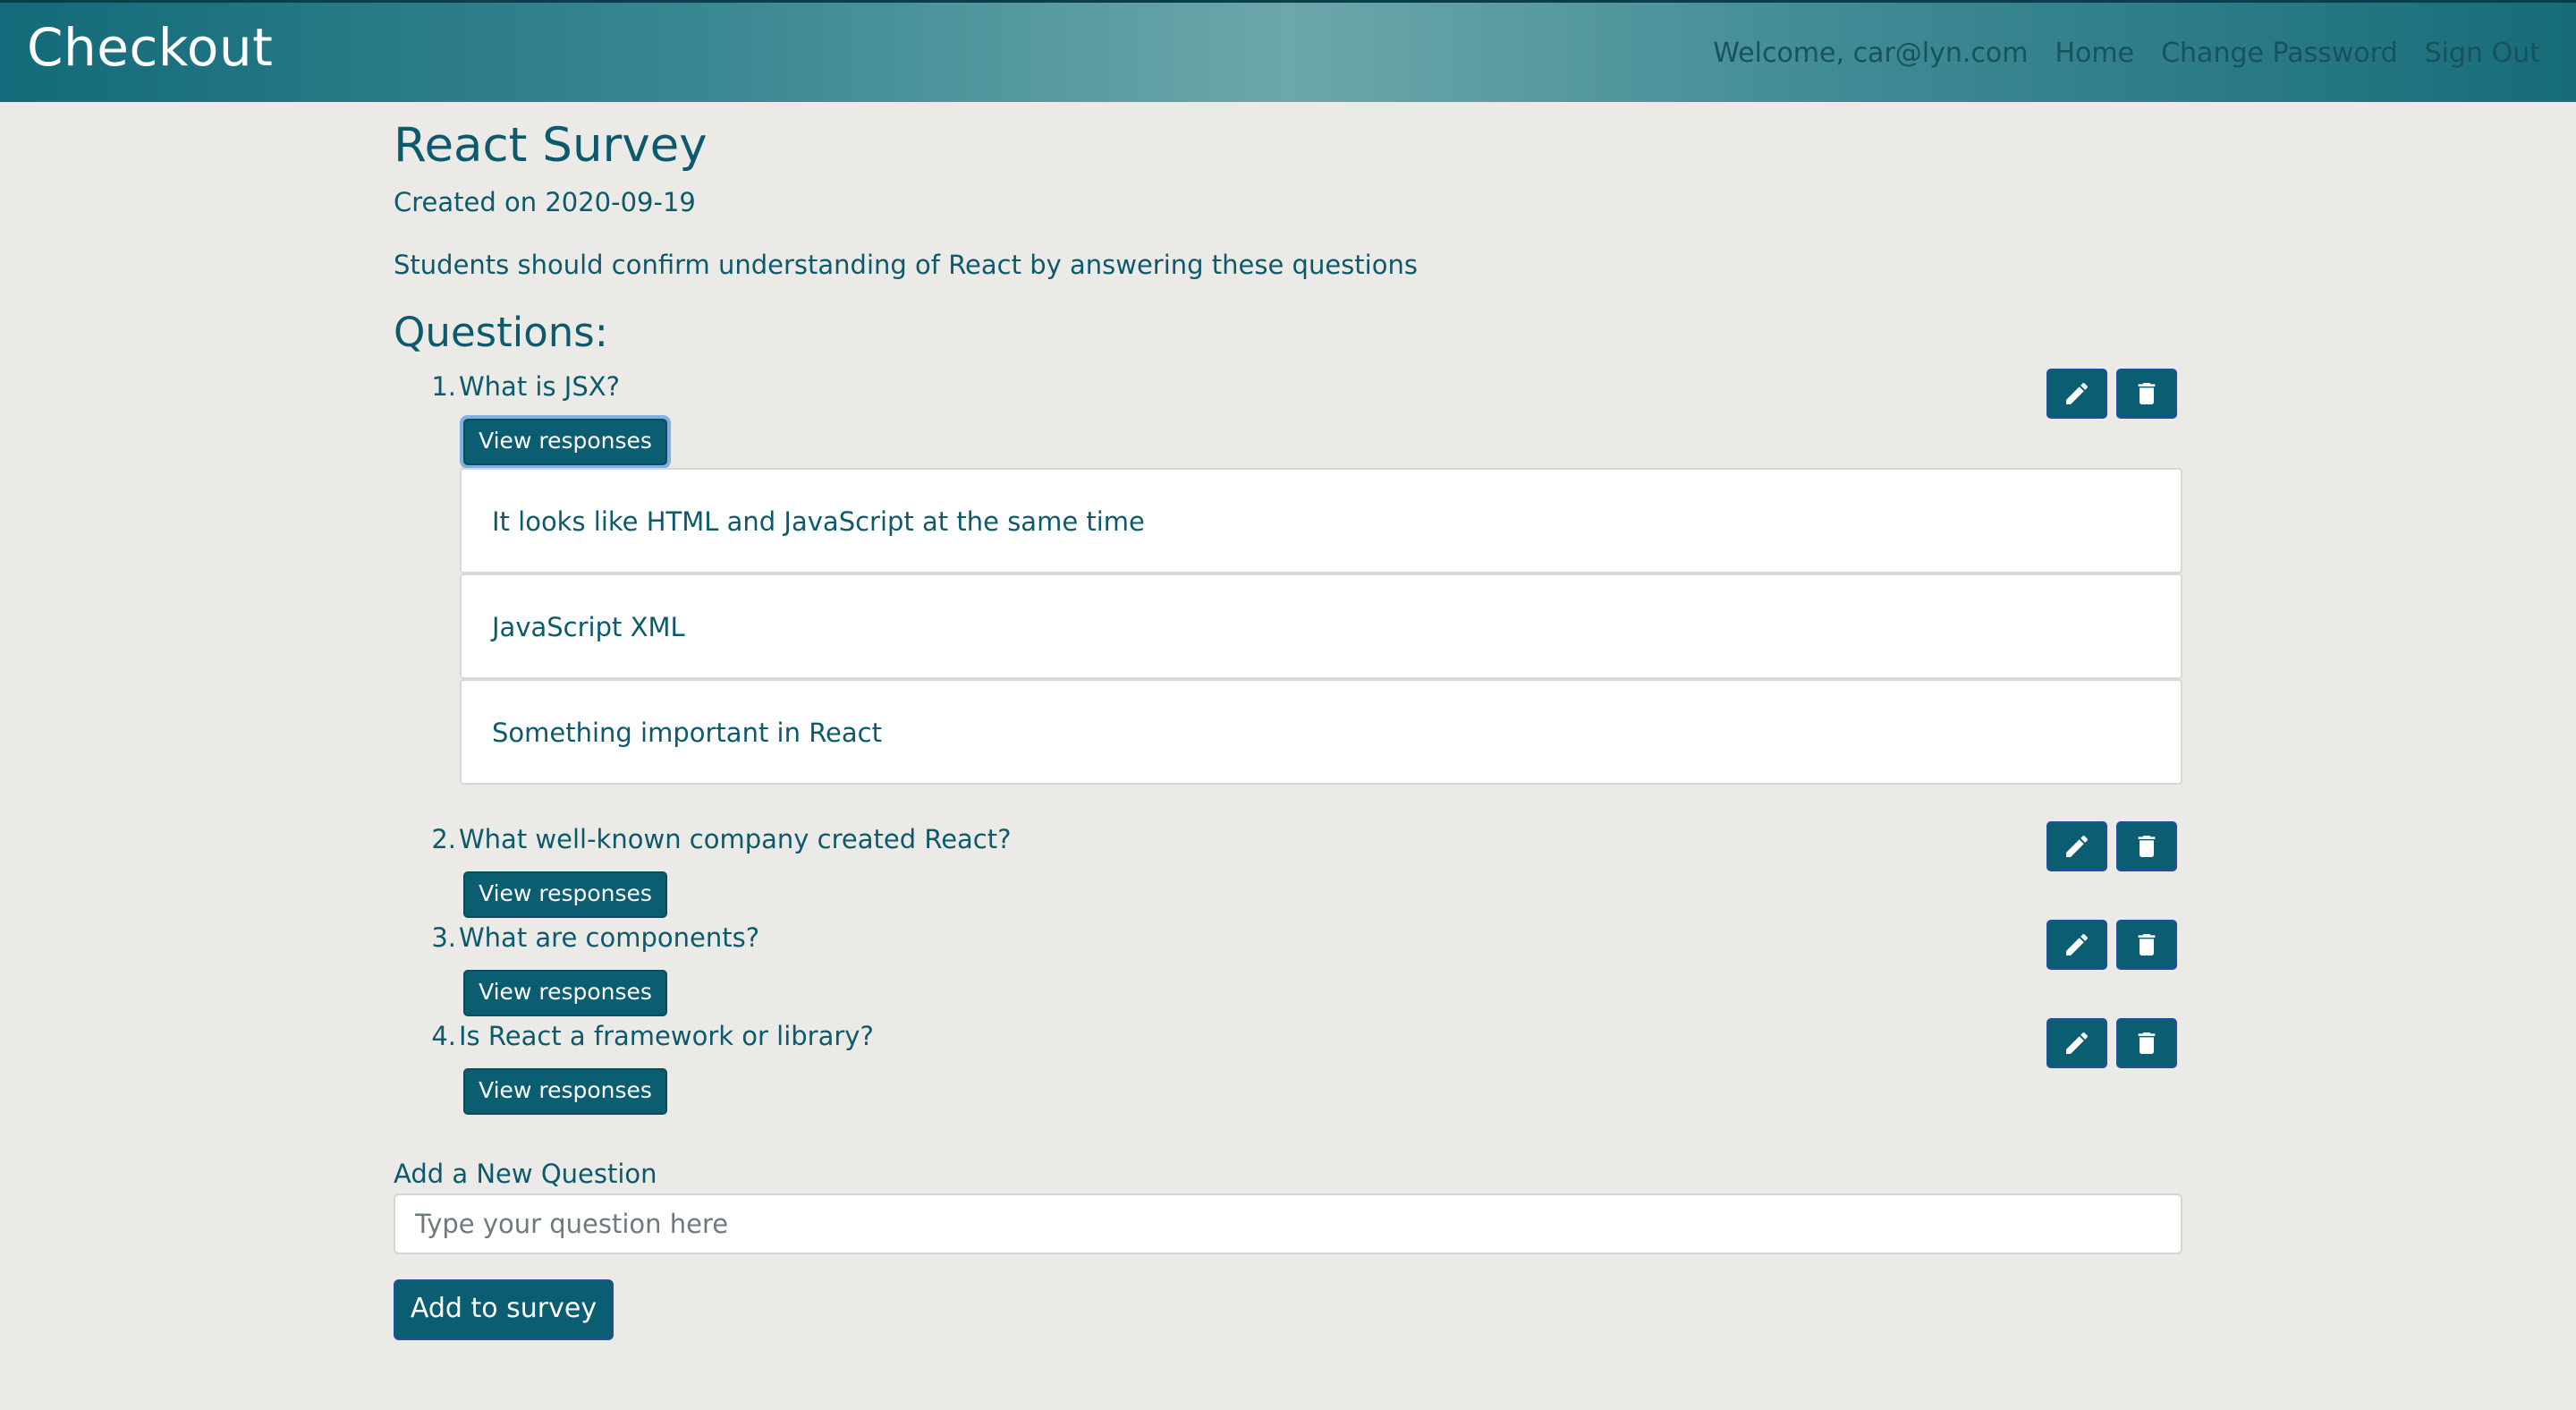 The height and width of the screenshot is (1410, 2576). Describe the element at coordinates (501, 333) in the screenshot. I see `questions-heading: Questions:` at that location.